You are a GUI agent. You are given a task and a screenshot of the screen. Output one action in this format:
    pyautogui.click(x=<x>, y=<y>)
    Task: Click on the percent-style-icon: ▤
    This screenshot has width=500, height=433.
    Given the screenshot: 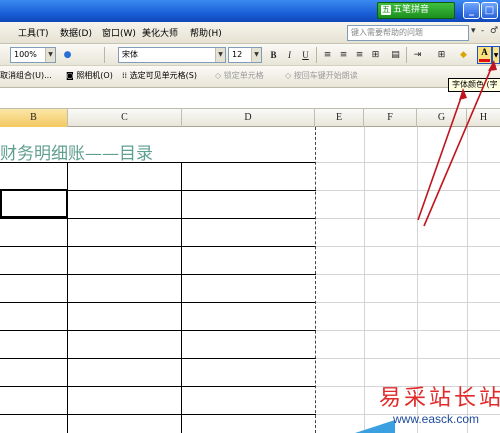 What is the action you would take?
    pyautogui.click(x=395, y=55)
    